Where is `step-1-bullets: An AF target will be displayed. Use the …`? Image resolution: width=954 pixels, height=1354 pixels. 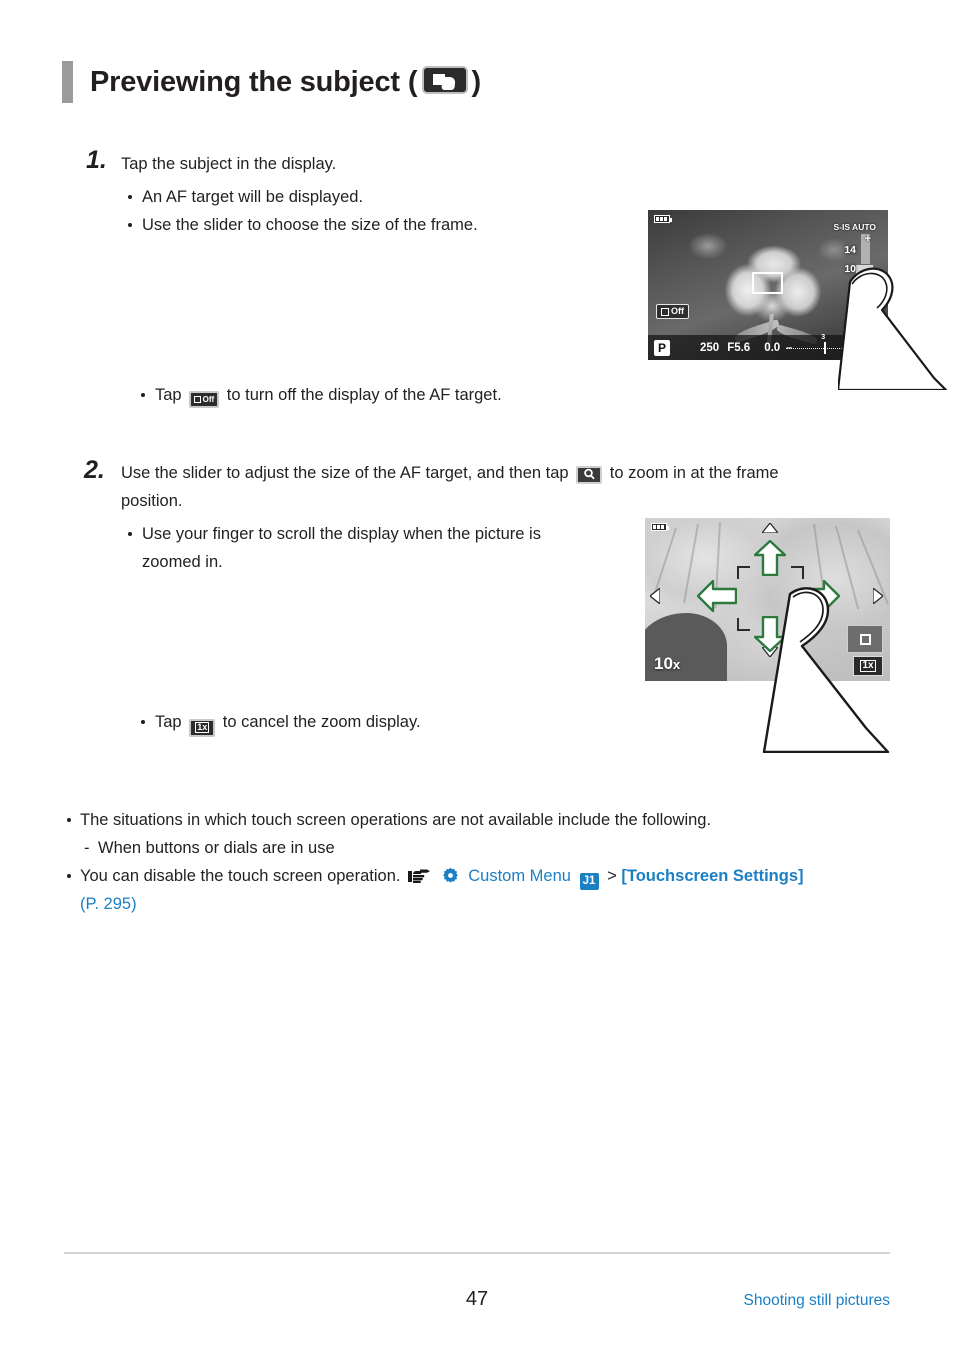 step-1-bullets: An AF target will be displayed. Use the … is located at coordinates (302, 211).